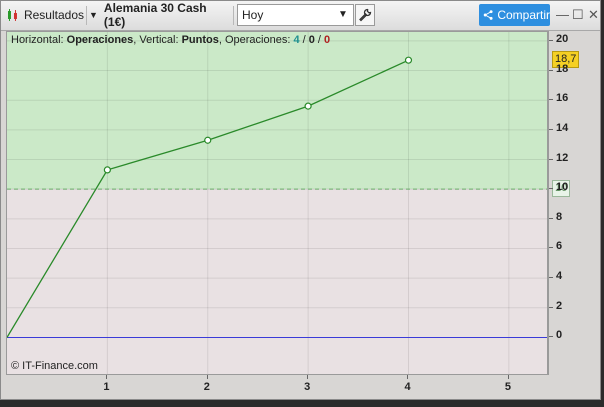 Image resolution: width=604 pixels, height=407 pixels. What do you see at coordinates (53, 15) in the screenshot?
I see `results-label: Resultados` at bounding box center [53, 15].